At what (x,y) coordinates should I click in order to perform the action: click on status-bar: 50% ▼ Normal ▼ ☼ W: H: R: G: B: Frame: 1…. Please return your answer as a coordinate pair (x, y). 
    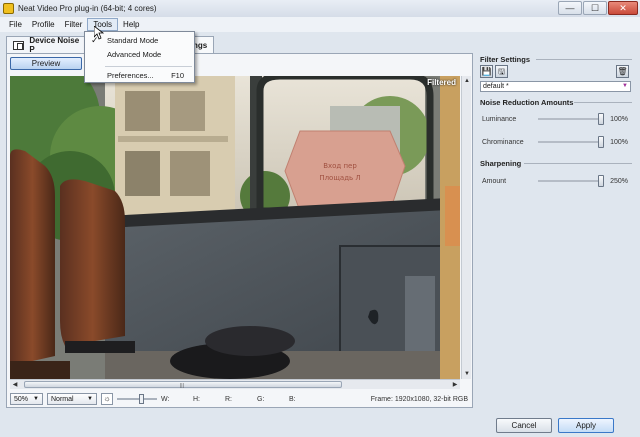
    Looking at the image, I should click on (239, 399).